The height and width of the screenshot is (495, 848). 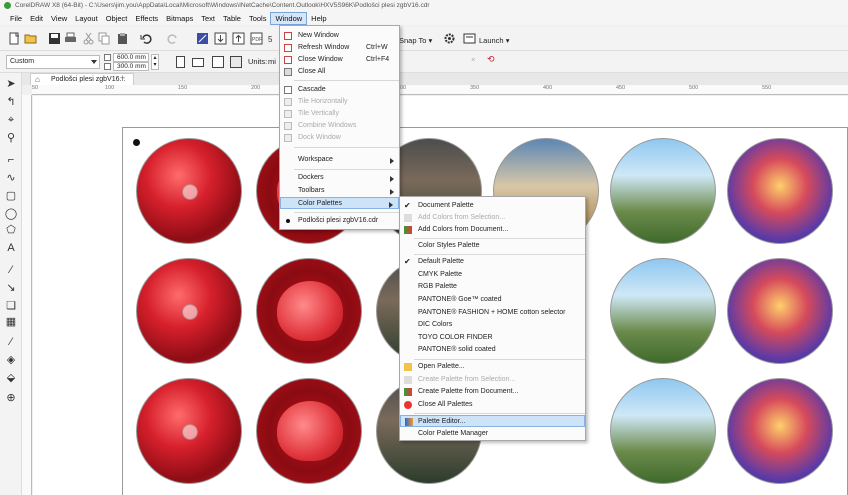 I want to click on vertical-ruler, so click(x=27, y=295).